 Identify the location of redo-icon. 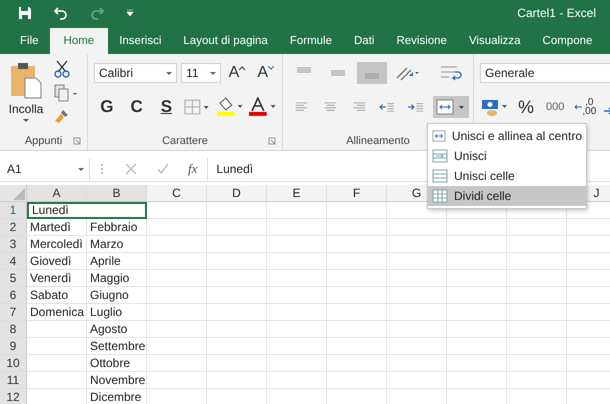
(97, 13).